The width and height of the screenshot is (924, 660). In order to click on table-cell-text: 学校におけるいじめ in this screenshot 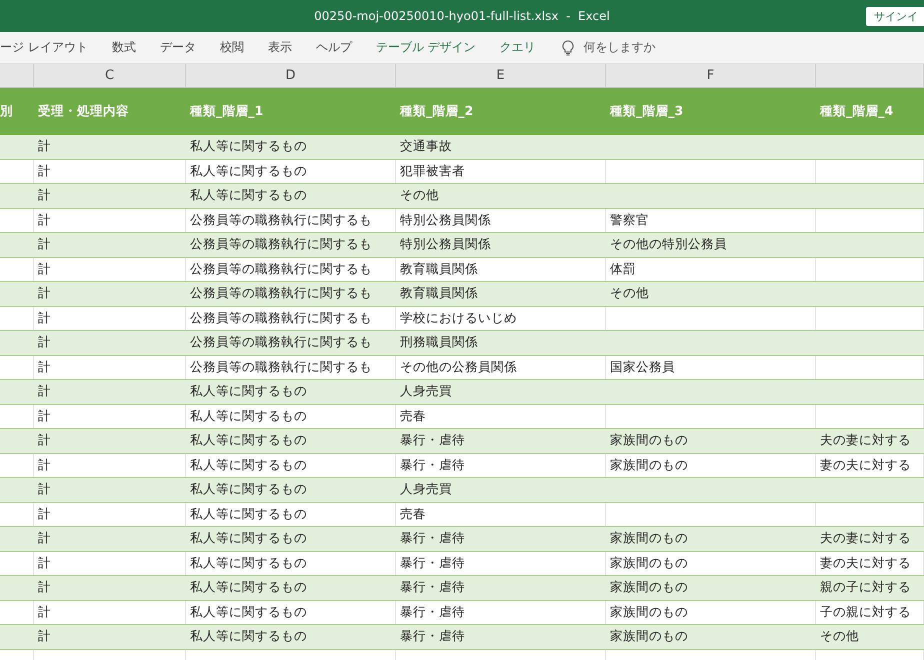, I will do `click(458, 318)`.